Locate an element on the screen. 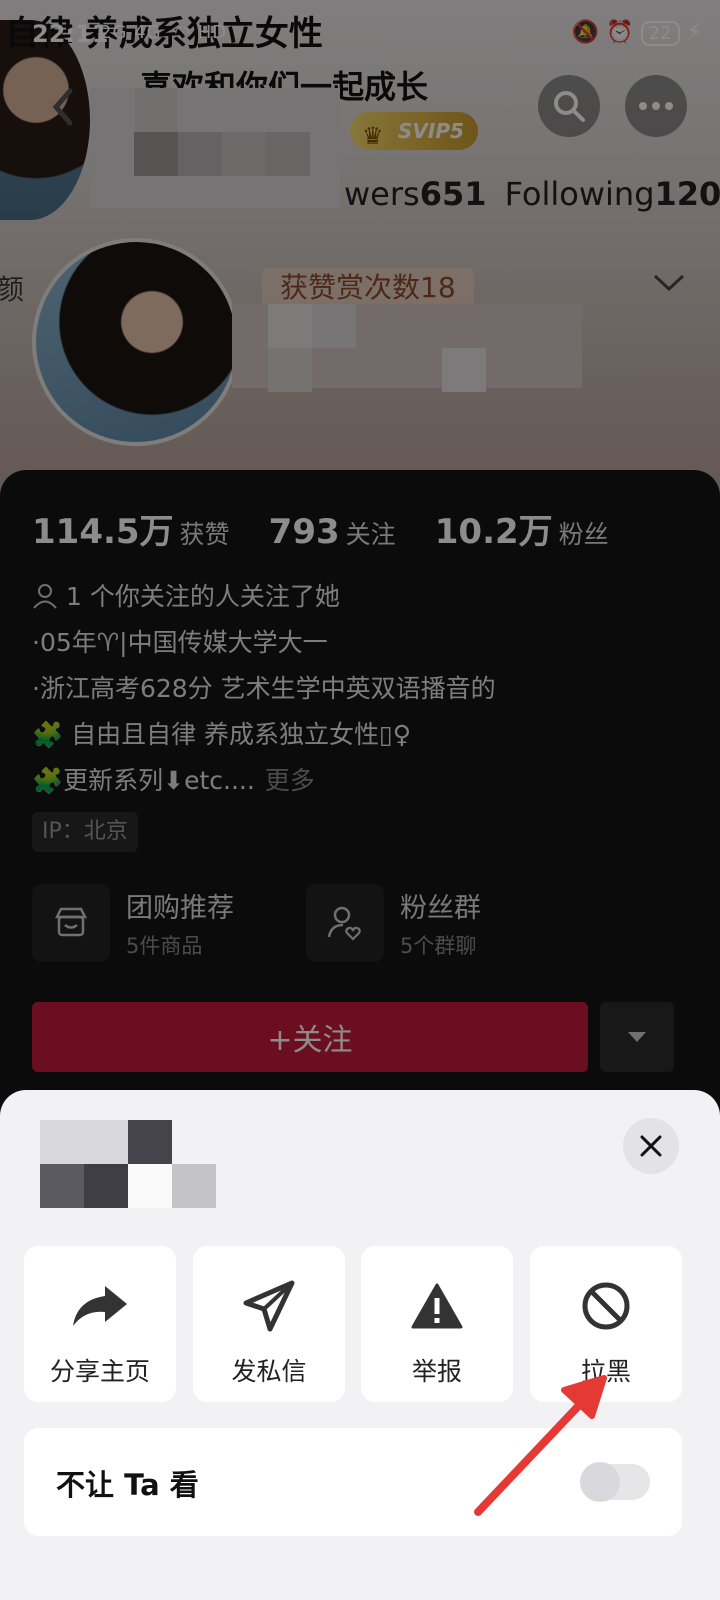 The width and height of the screenshot is (720, 1600). warning-icon is located at coordinates (437, 1306).